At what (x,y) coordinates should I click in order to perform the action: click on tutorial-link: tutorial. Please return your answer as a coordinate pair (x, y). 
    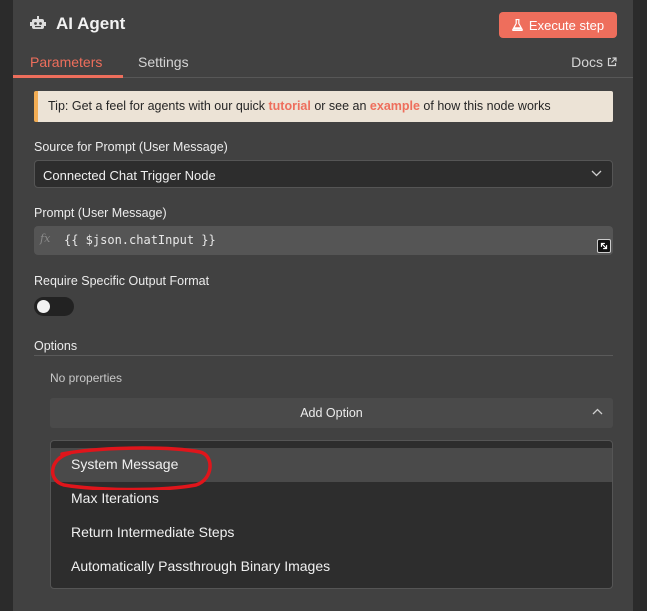
    Looking at the image, I should click on (289, 106).